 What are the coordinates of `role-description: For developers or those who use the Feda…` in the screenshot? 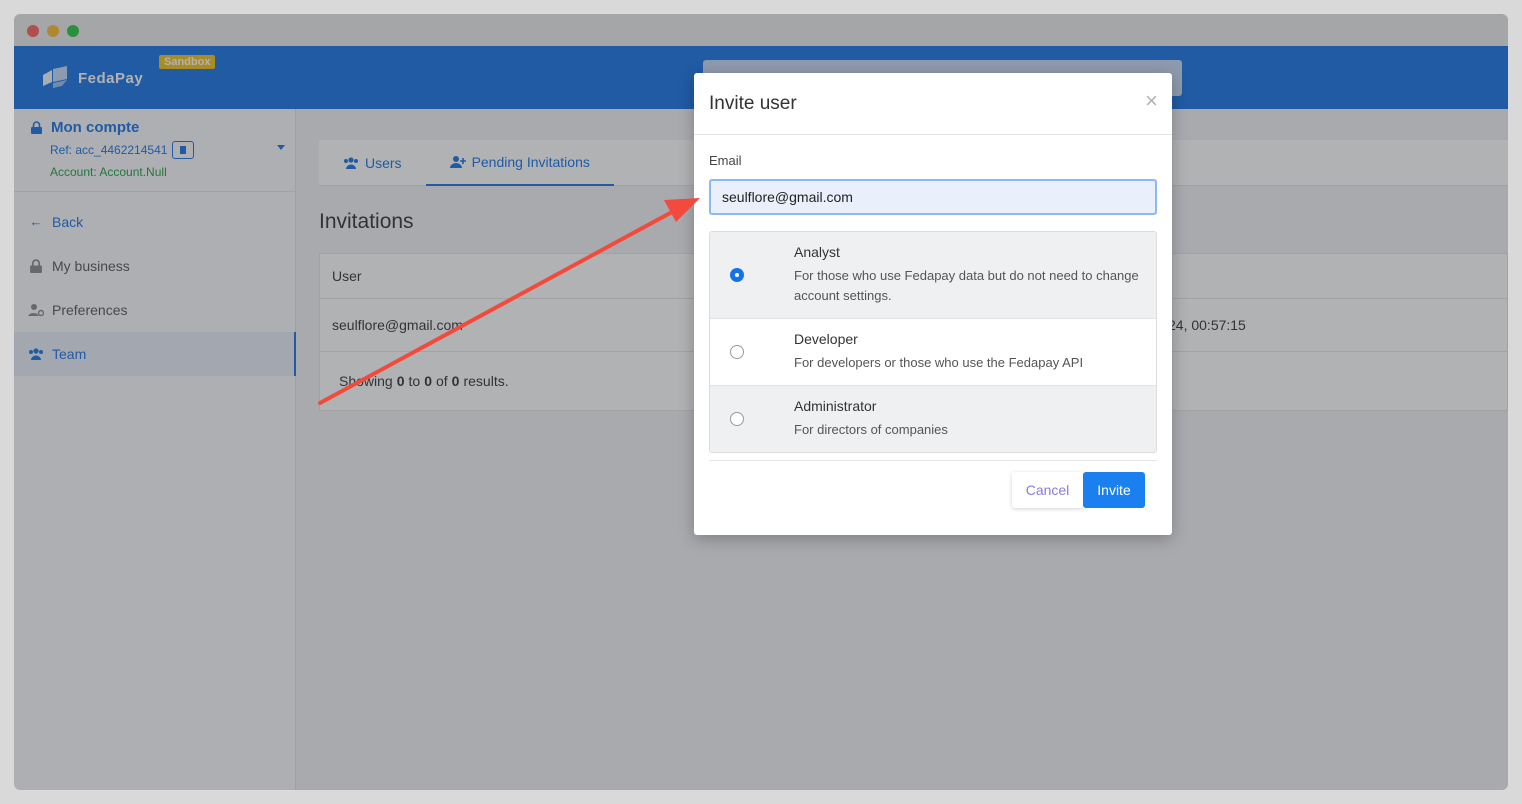 It's located at (939, 362).